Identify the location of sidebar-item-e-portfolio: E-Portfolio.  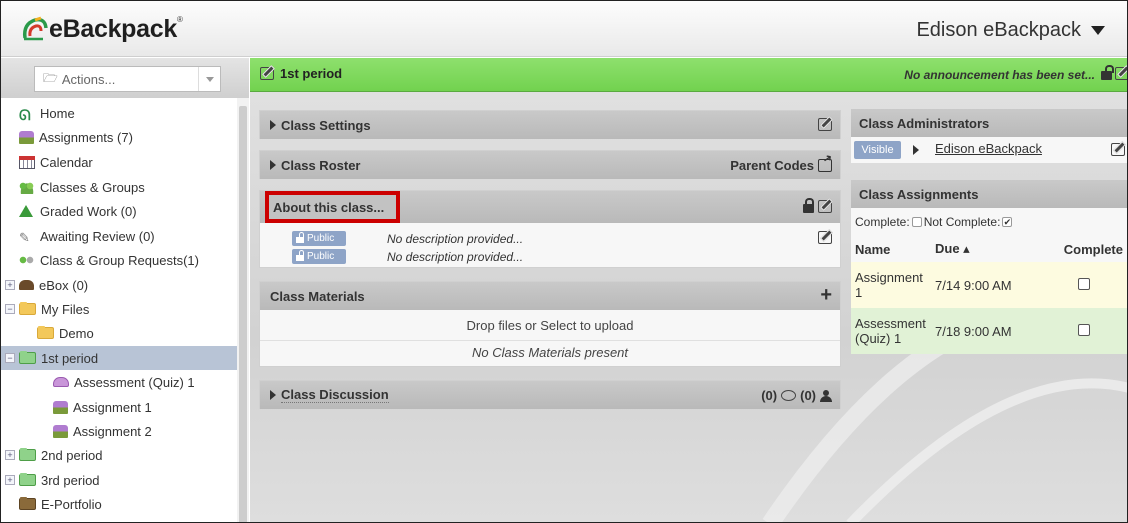
(60, 504).